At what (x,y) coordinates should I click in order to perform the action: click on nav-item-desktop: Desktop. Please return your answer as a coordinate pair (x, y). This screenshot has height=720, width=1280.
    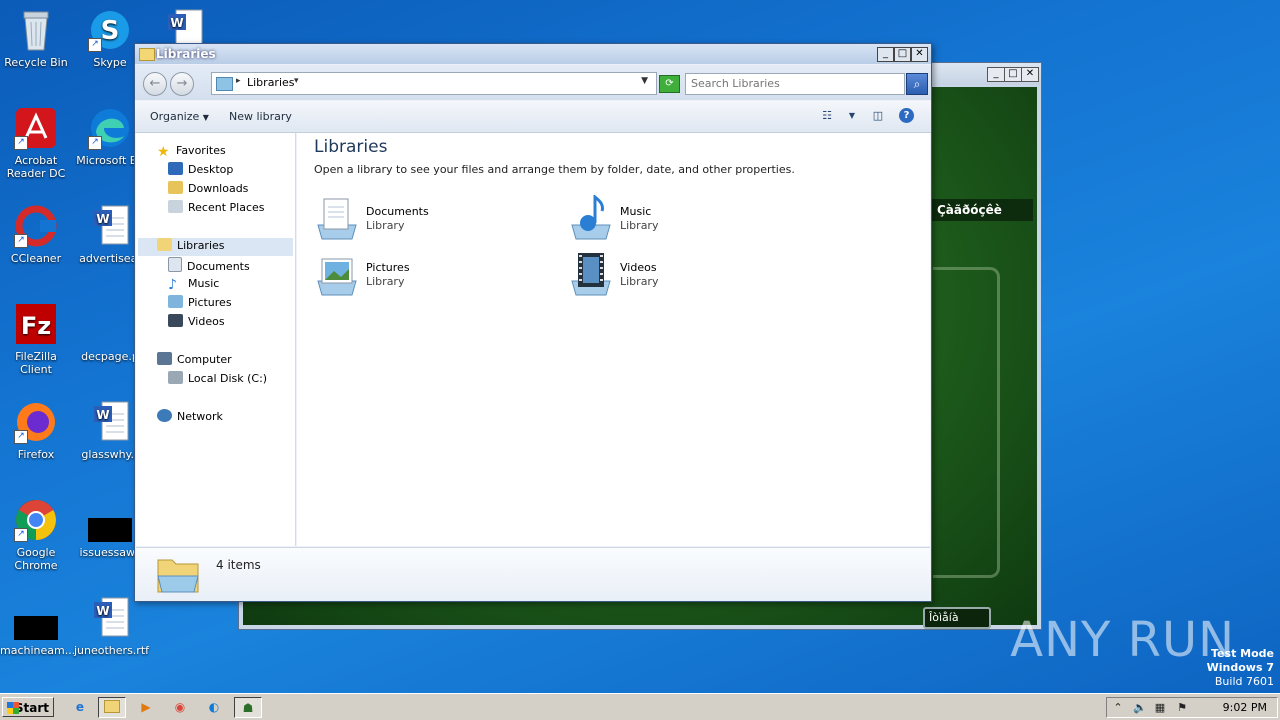
    Looking at the image, I should click on (200, 170).